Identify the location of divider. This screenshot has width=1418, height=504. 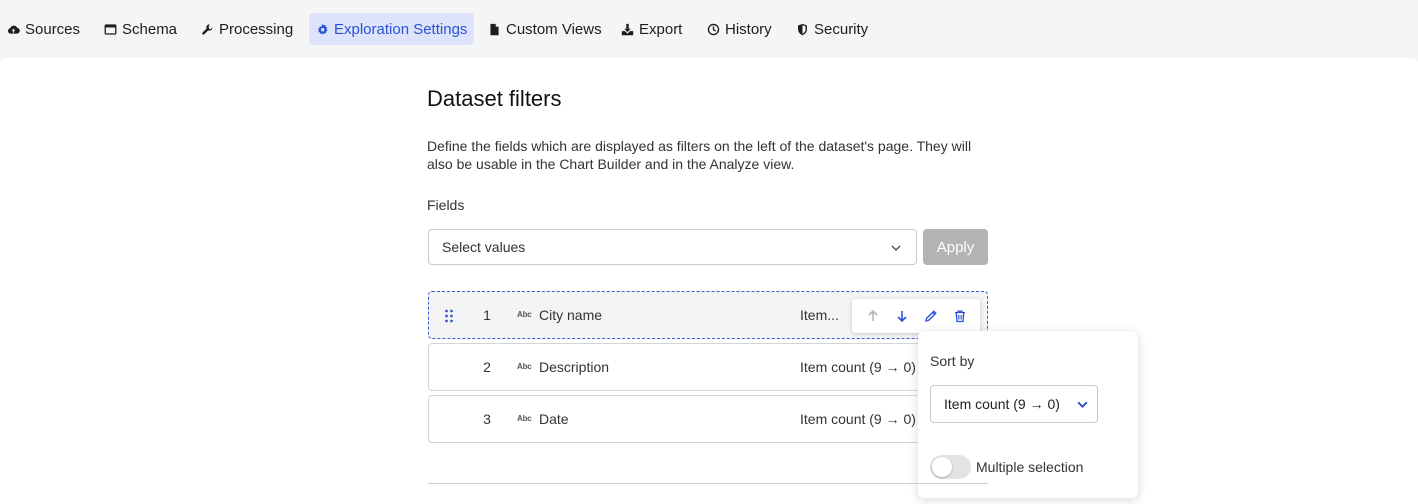
(708, 483).